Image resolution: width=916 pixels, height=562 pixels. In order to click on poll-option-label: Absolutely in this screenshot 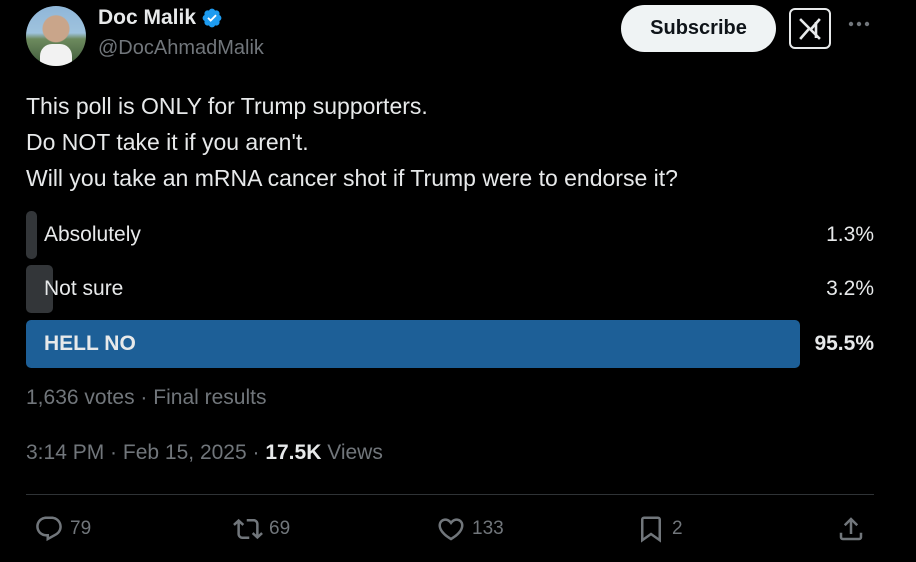, I will do `click(92, 234)`.